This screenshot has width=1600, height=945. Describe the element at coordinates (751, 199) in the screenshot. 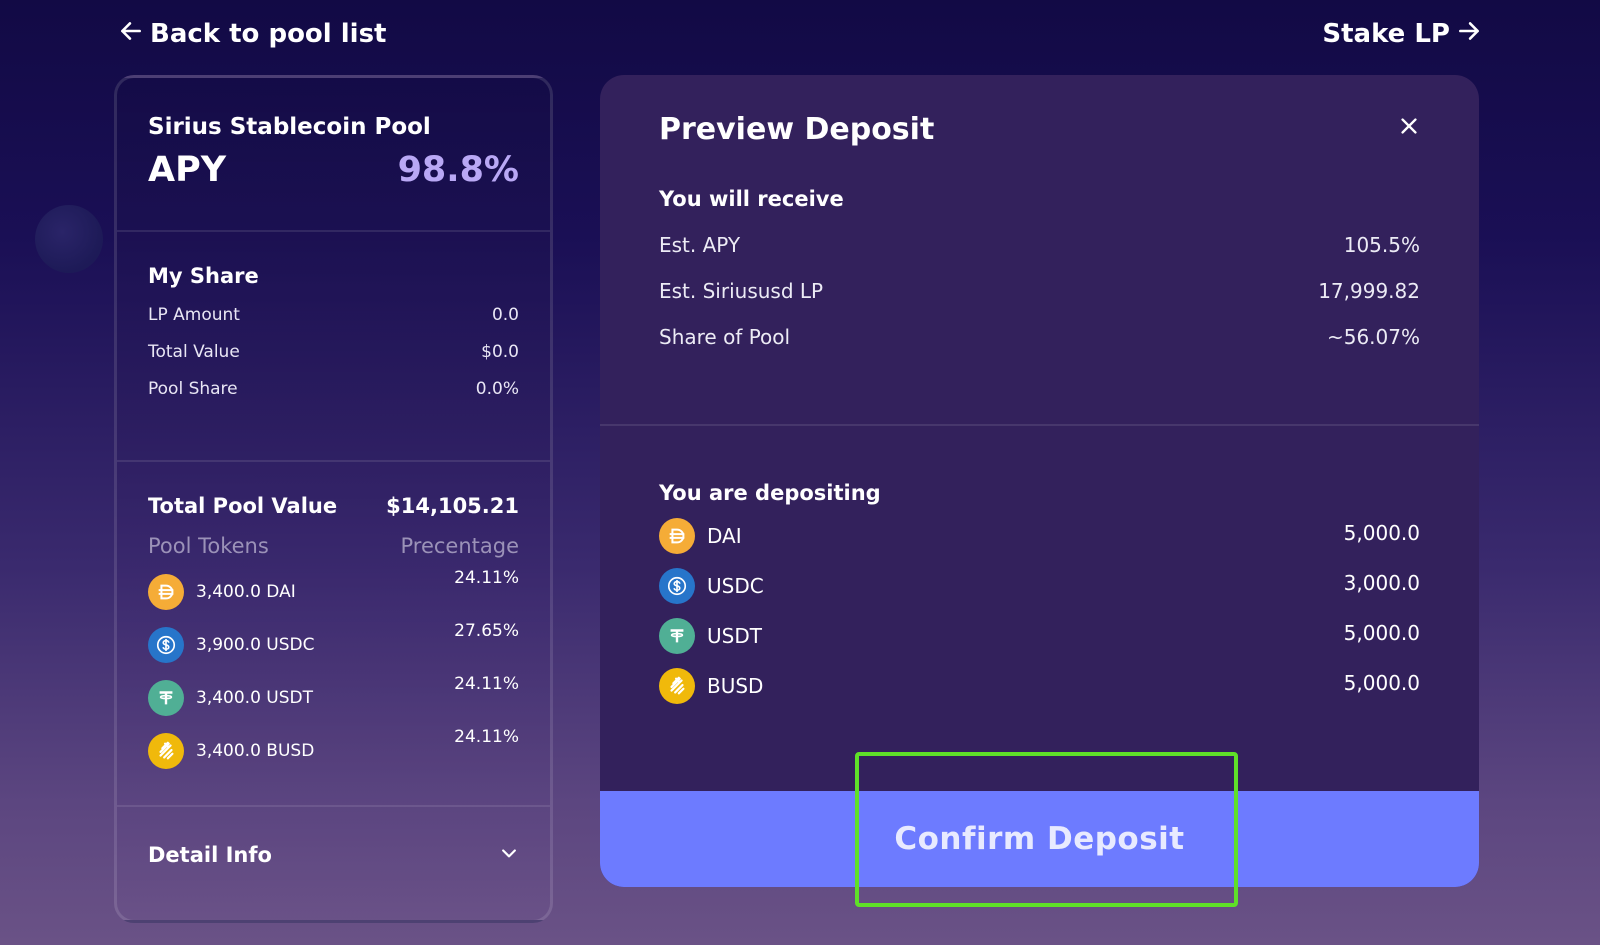

I see `receive-title: You will receive` at that location.